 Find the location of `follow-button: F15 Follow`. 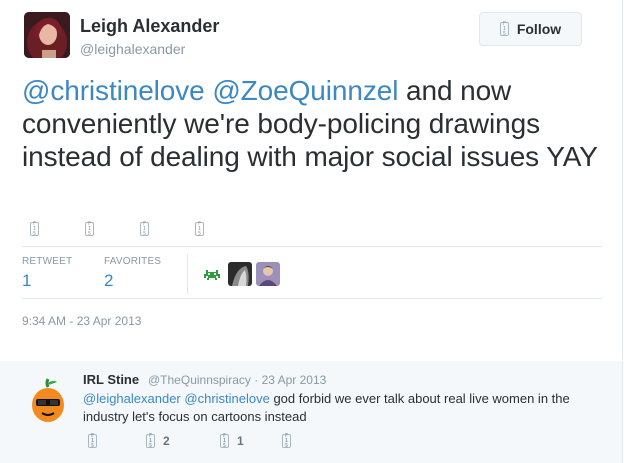

follow-button: F15 Follow is located at coordinates (530, 29).